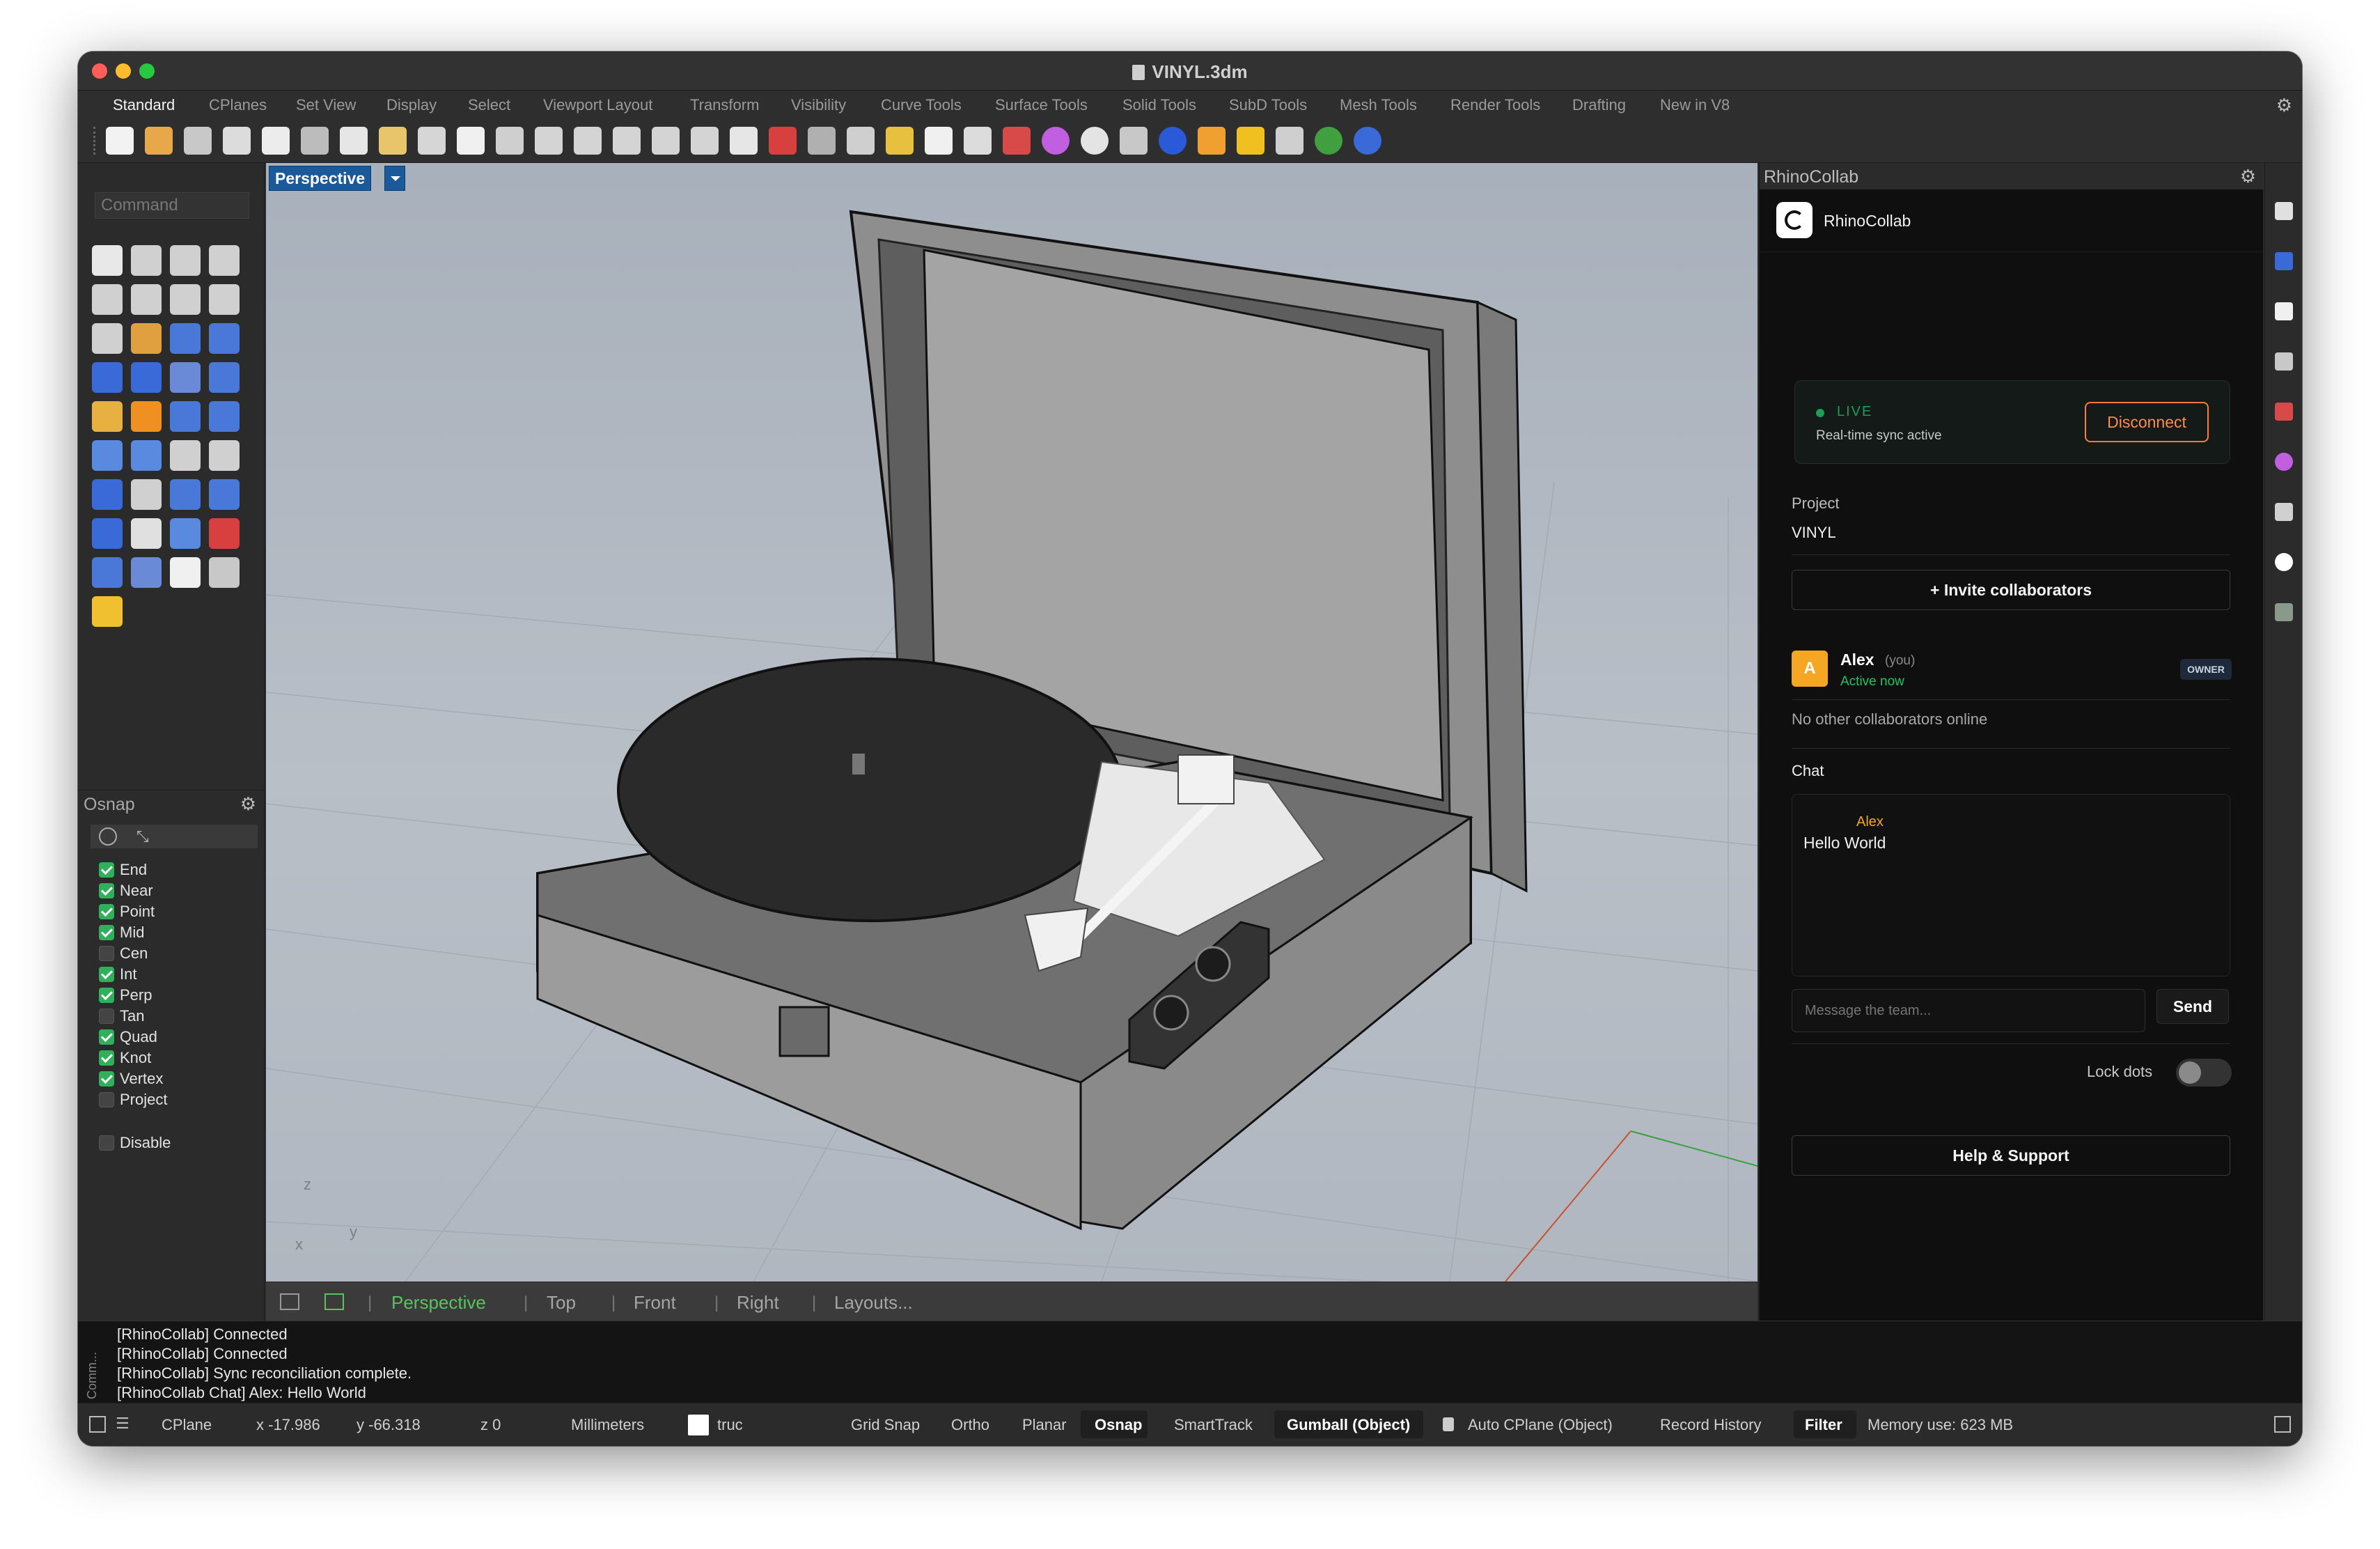 This screenshot has width=2380, height=1549. Describe the element at coordinates (146, 339) in the screenshot. I see `fillet-curve-icon` at that location.